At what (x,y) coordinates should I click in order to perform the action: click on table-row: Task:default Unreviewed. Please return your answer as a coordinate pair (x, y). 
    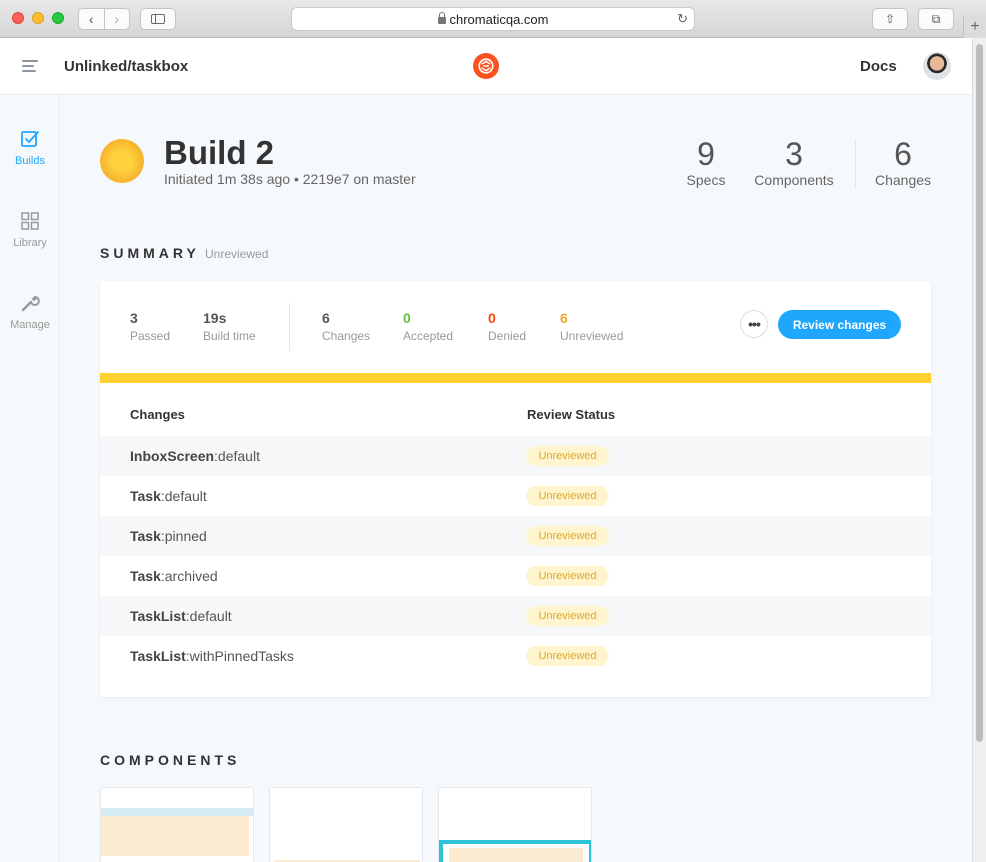
    Looking at the image, I should click on (515, 496).